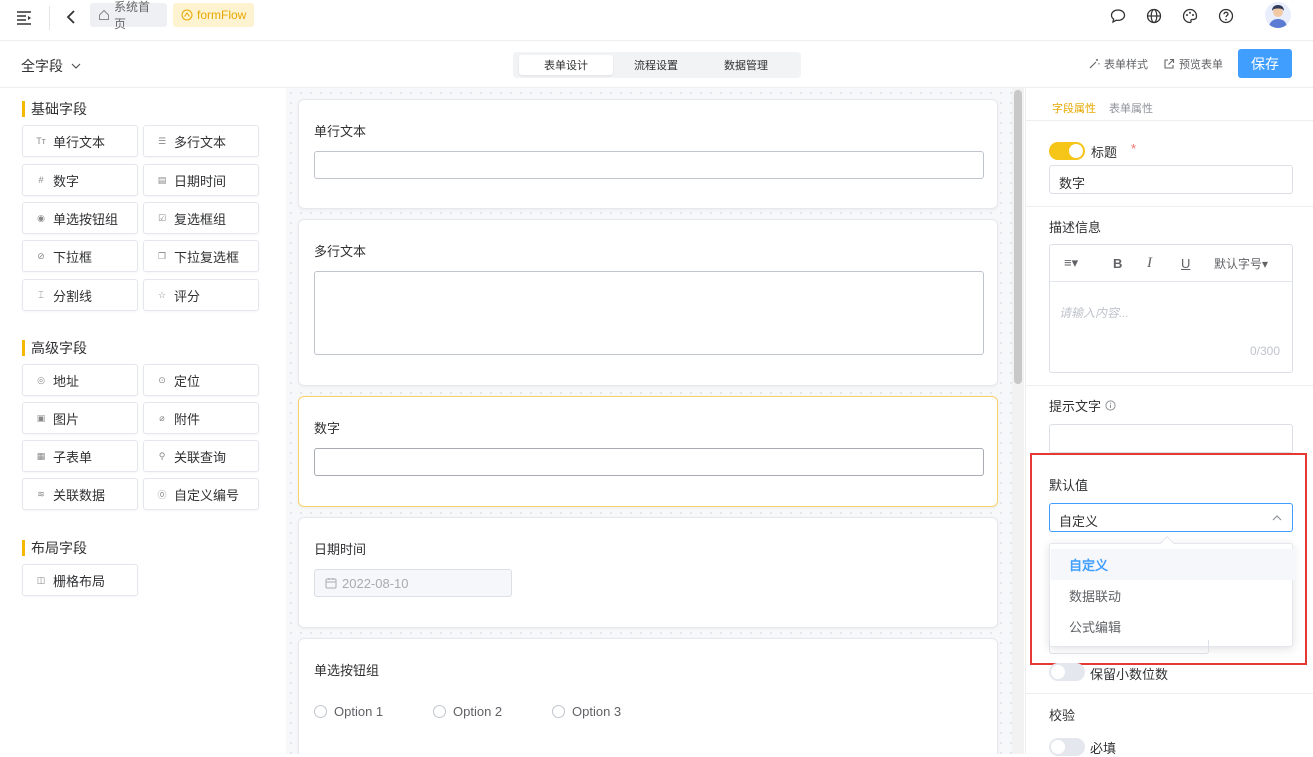  What do you see at coordinates (201, 256) in the screenshot?
I see `field-multi-select: ❐ 下拉复选框` at bounding box center [201, 256].